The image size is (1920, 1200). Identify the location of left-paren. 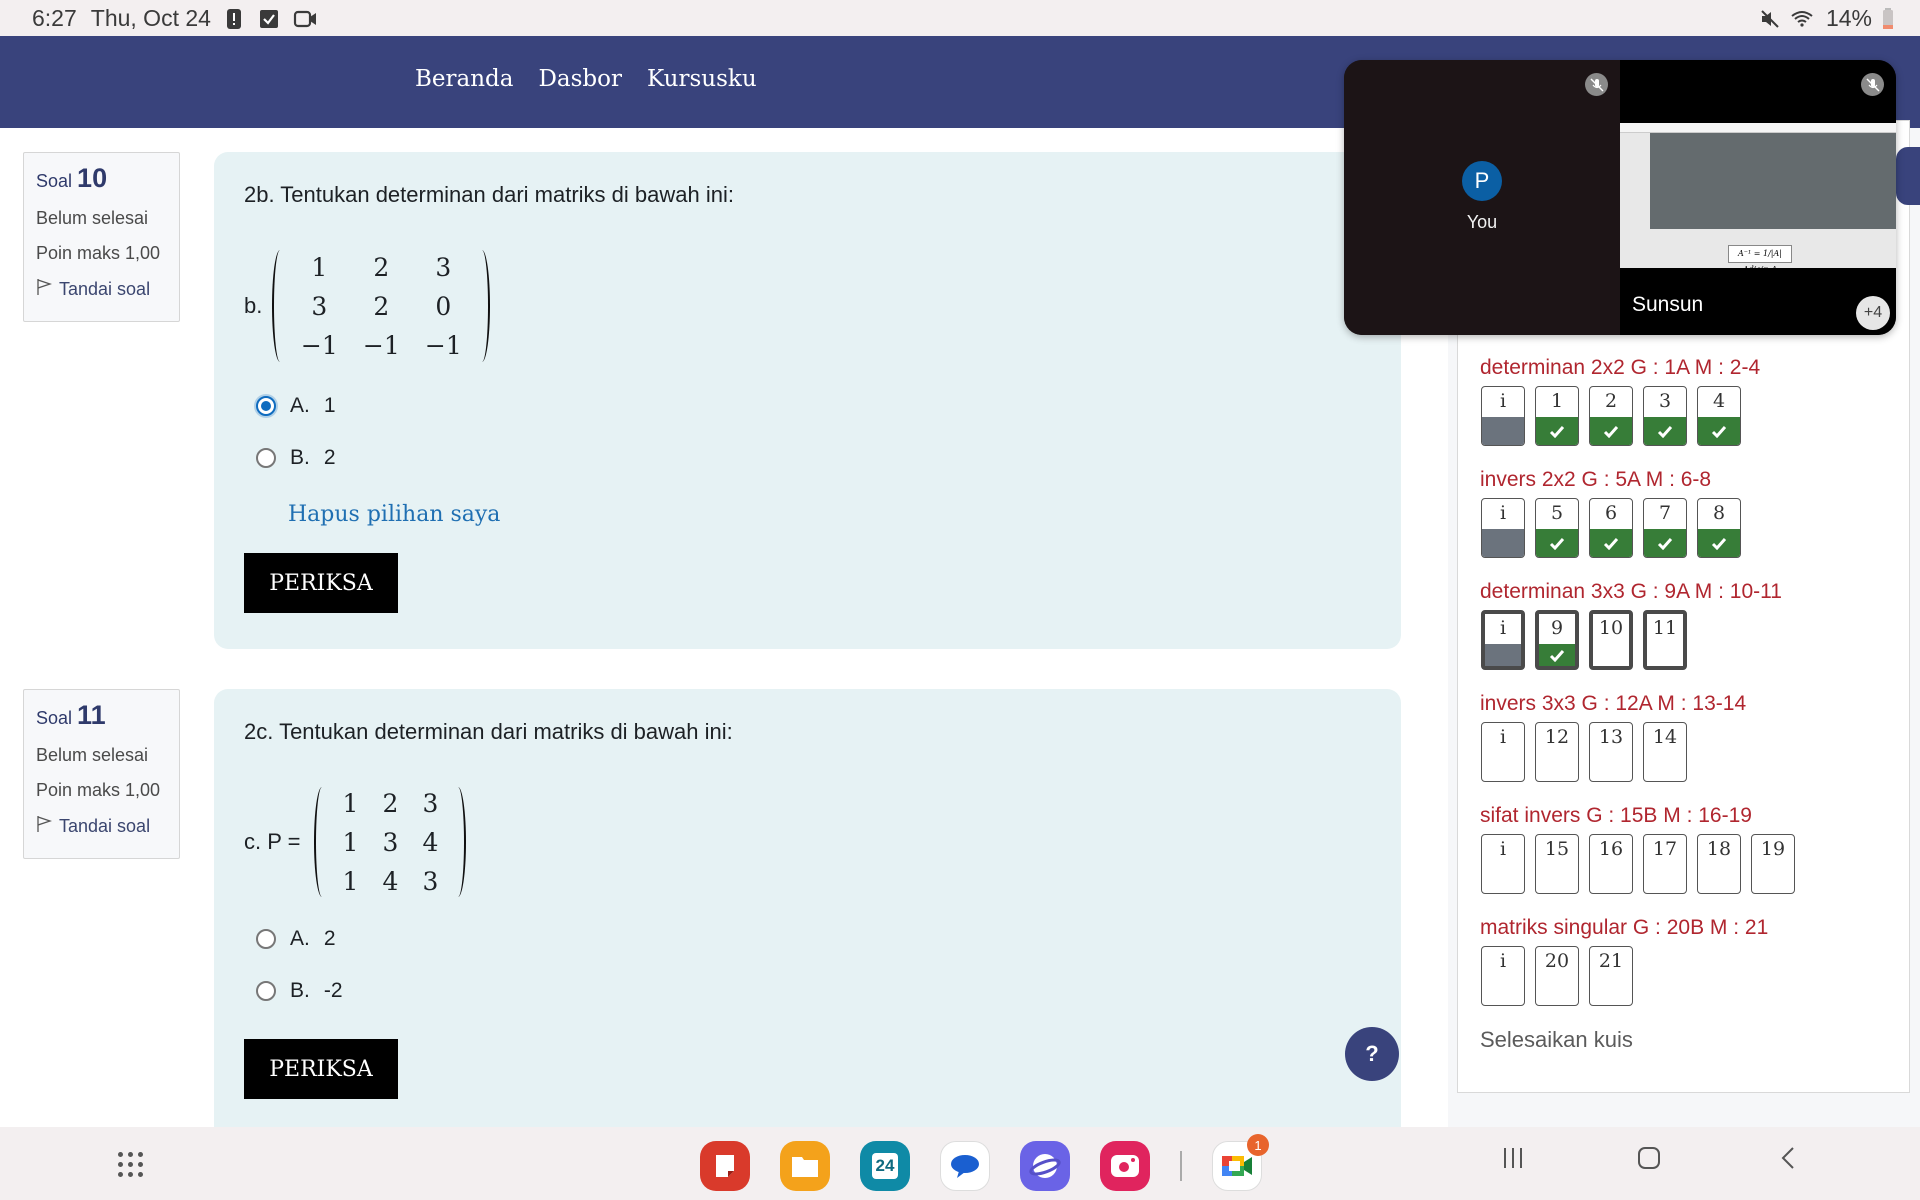
(280, 306).